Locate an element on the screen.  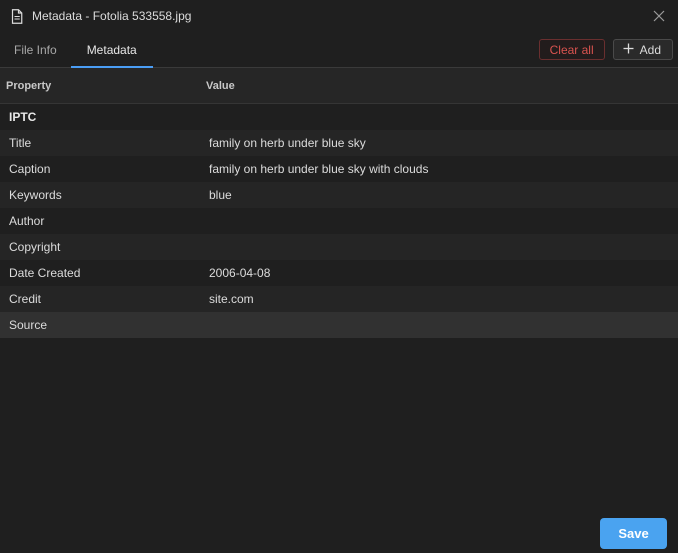
property-cell: Caption is located at coordinates (30, 169).